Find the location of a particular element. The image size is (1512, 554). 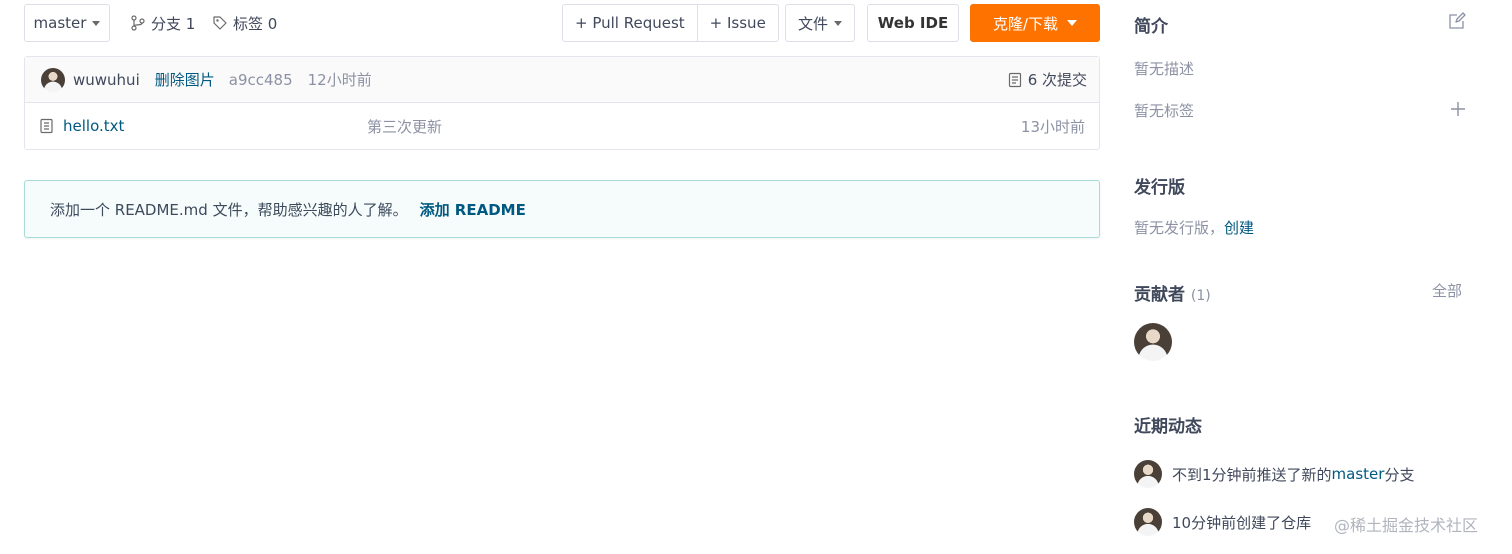

table-row: hello.txt 第三次更新 13小时前 is located at coordinates (562, 126).